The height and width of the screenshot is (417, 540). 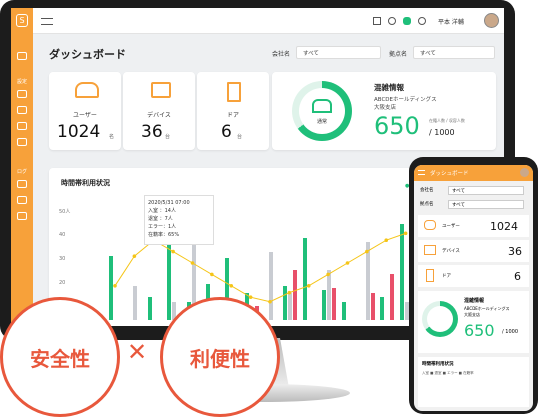 What do you see at coordinates (85, 115) in the screenshot?
I see `stat-label: ユーザー` at bounding box center [85, 115].